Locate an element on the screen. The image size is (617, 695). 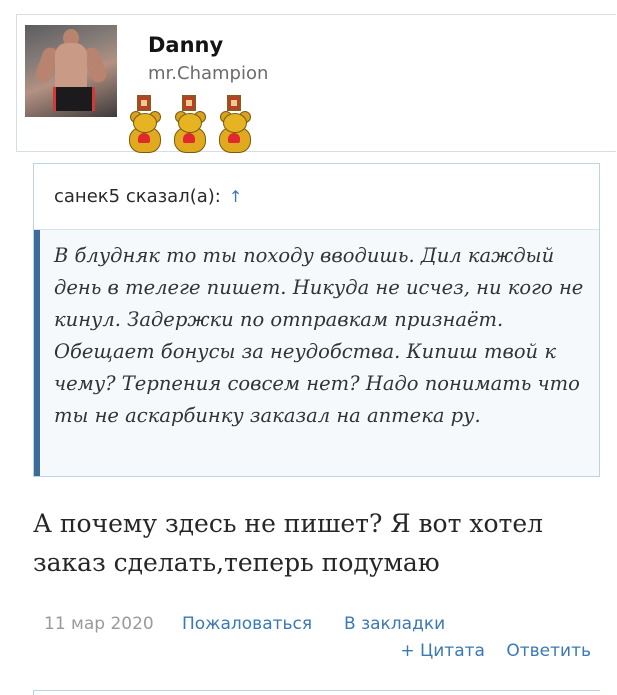
quote-button: + Цитата is located at coordinates (442, 651).